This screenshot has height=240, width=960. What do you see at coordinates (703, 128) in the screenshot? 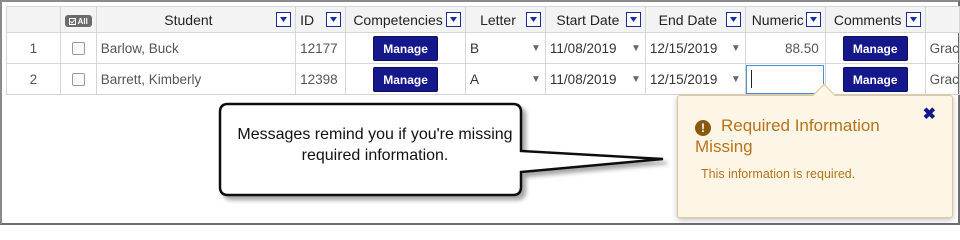
I see `warning-icon: !` at bounding box center [703, 128].